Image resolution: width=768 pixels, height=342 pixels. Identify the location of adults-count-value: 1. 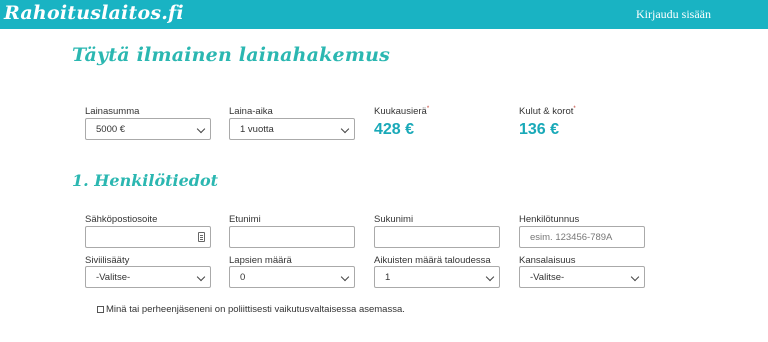
(388, 277).